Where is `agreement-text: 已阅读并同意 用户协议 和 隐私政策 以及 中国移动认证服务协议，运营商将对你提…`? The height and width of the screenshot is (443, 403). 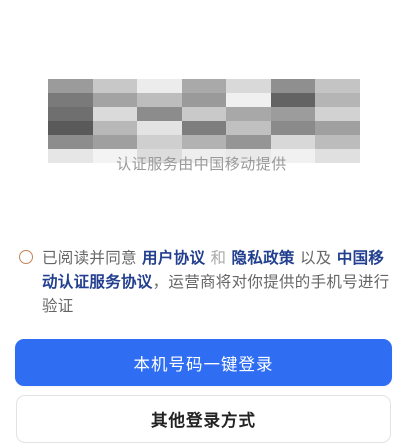
agreement-text: 已阅读并同意 用户协议 和 隐私政策 以及 中国移动认证服务协议，运营商将对你提… is located at coordinates (218, 282).